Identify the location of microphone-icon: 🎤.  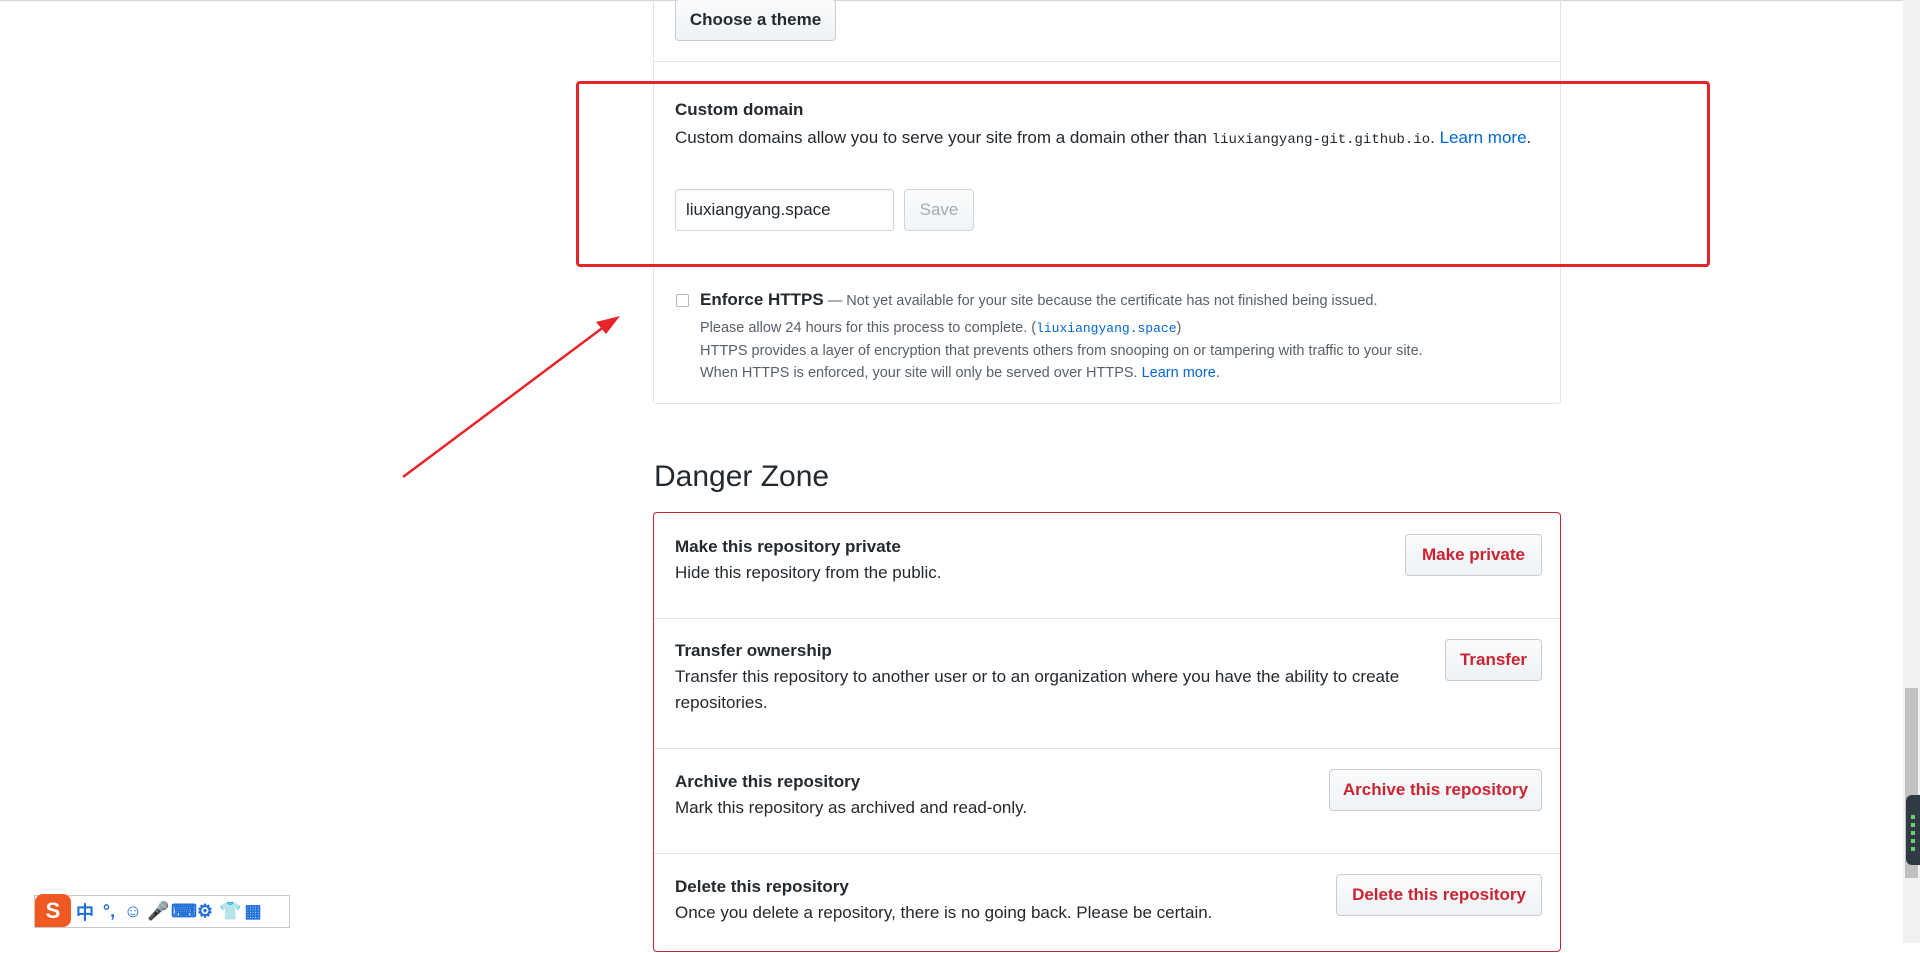
(158, 911).